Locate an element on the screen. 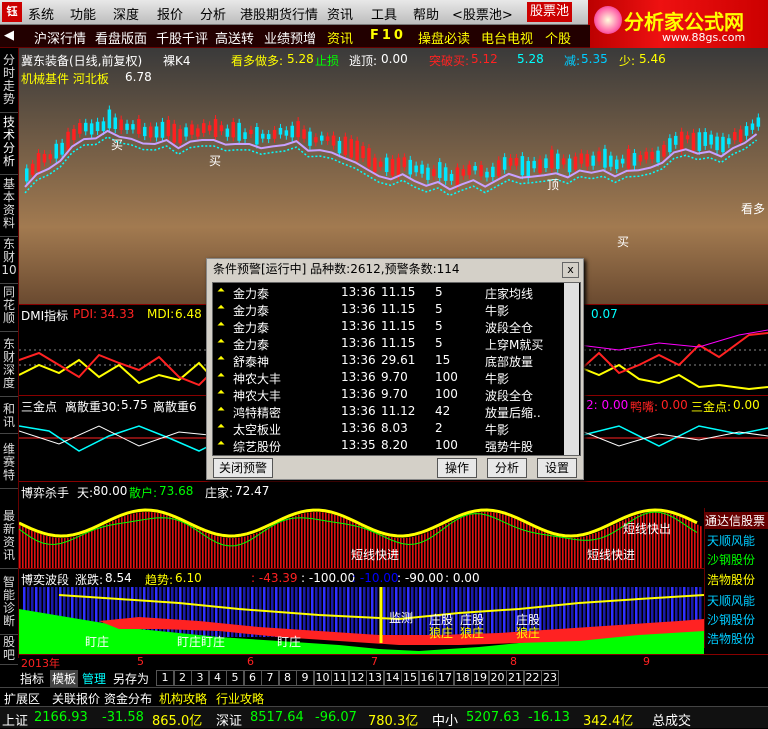 The image size is (768, 729). ltab-timeshare: 分时走势 is located at coordinates (9, 83).